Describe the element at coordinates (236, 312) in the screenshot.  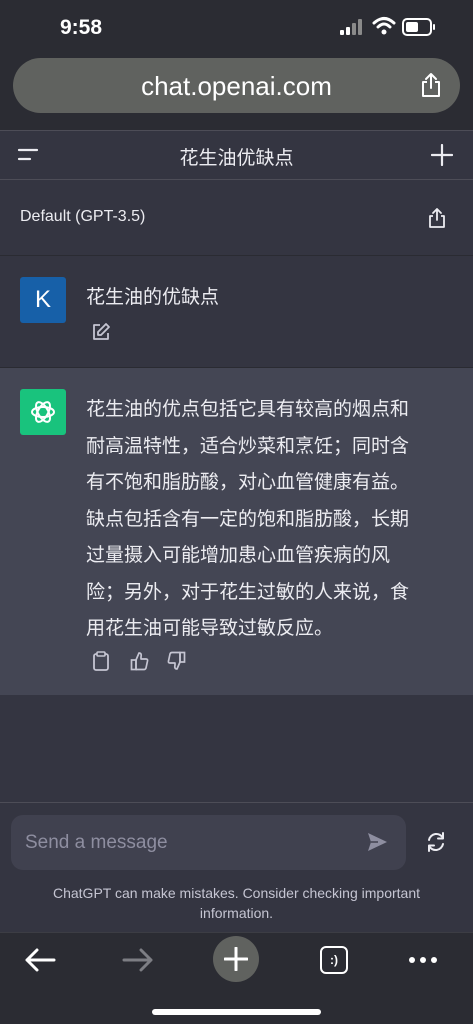
I see `user-message: K 花生油的优缺点` at that location.